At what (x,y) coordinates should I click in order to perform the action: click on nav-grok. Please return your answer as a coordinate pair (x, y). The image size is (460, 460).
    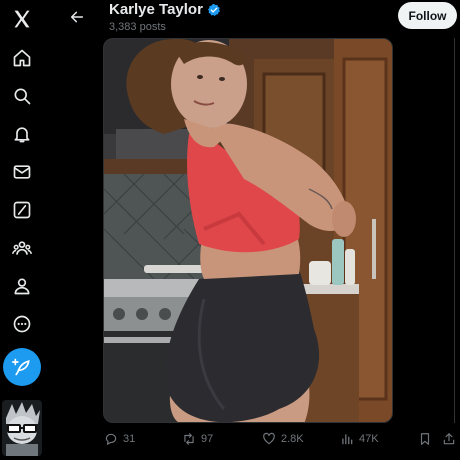
    Looking at the image, I should click on (22, 210).